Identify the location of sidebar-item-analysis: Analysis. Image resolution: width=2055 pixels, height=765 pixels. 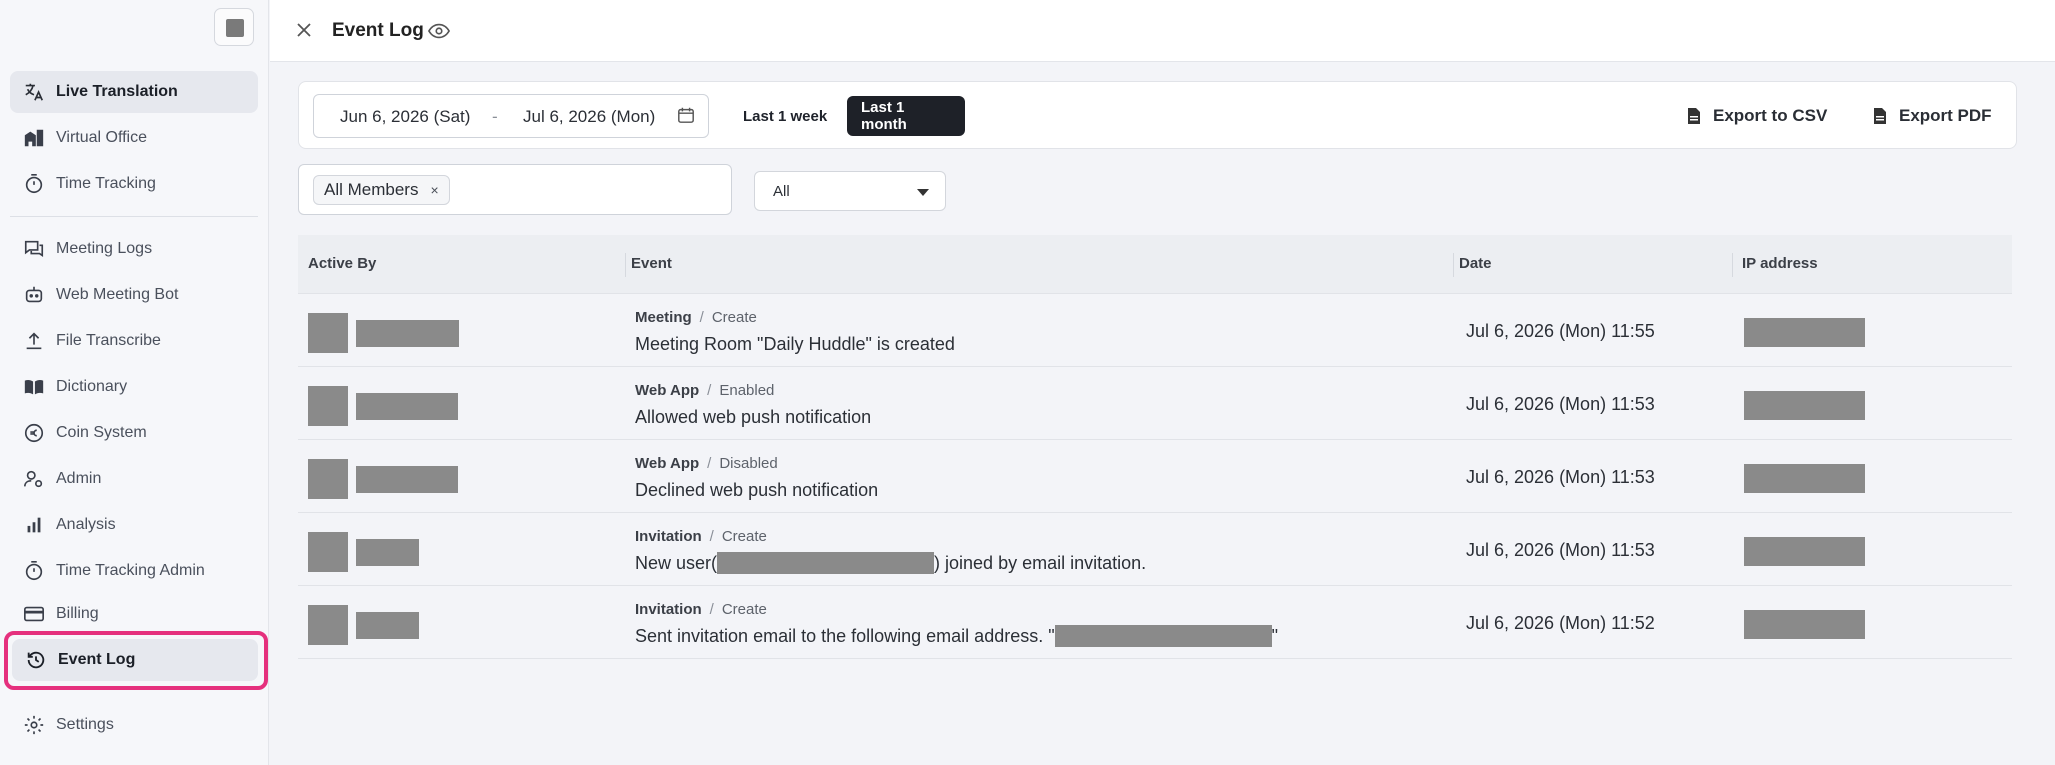
(134, 525).